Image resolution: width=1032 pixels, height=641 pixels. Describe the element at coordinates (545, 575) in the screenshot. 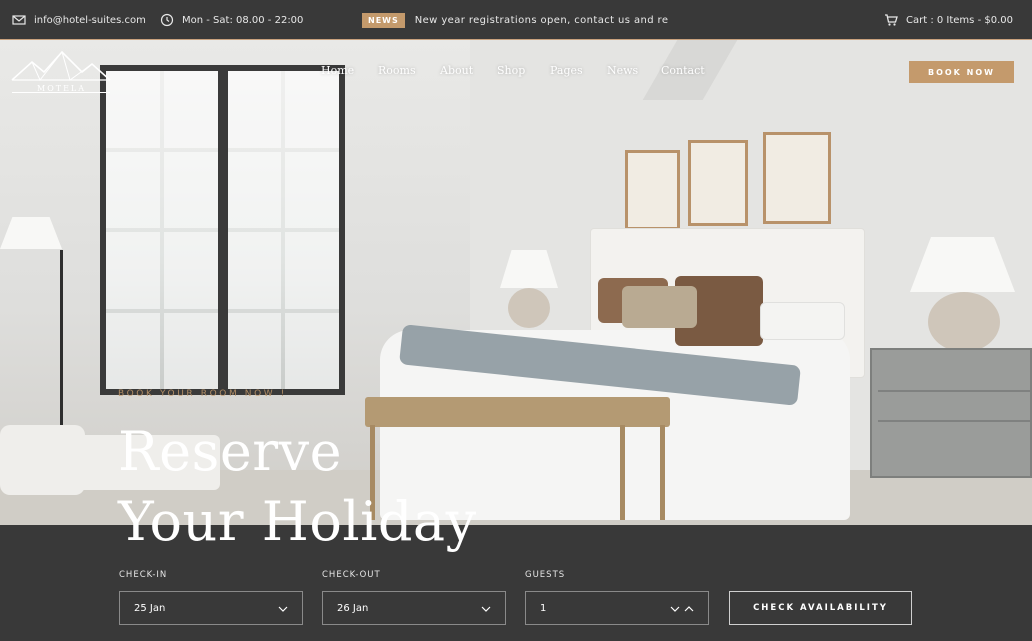

I see `guests-label: GUESTS` at that location.